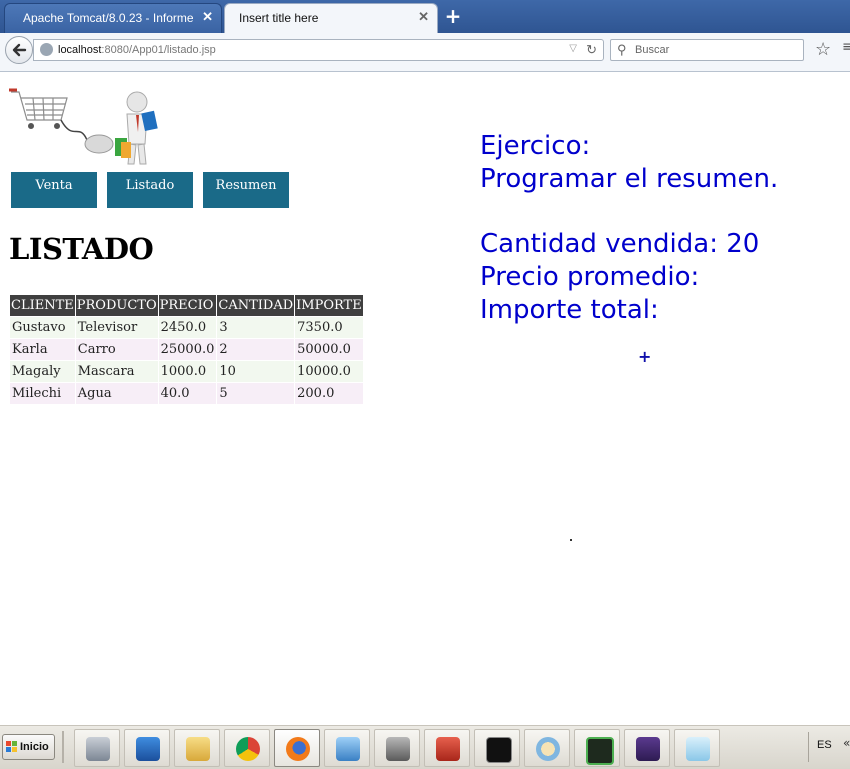 The image size is (850, 769). Describe the element at coordinates (297, 748) in the screenshot. I see `firefox-icon` at that location.